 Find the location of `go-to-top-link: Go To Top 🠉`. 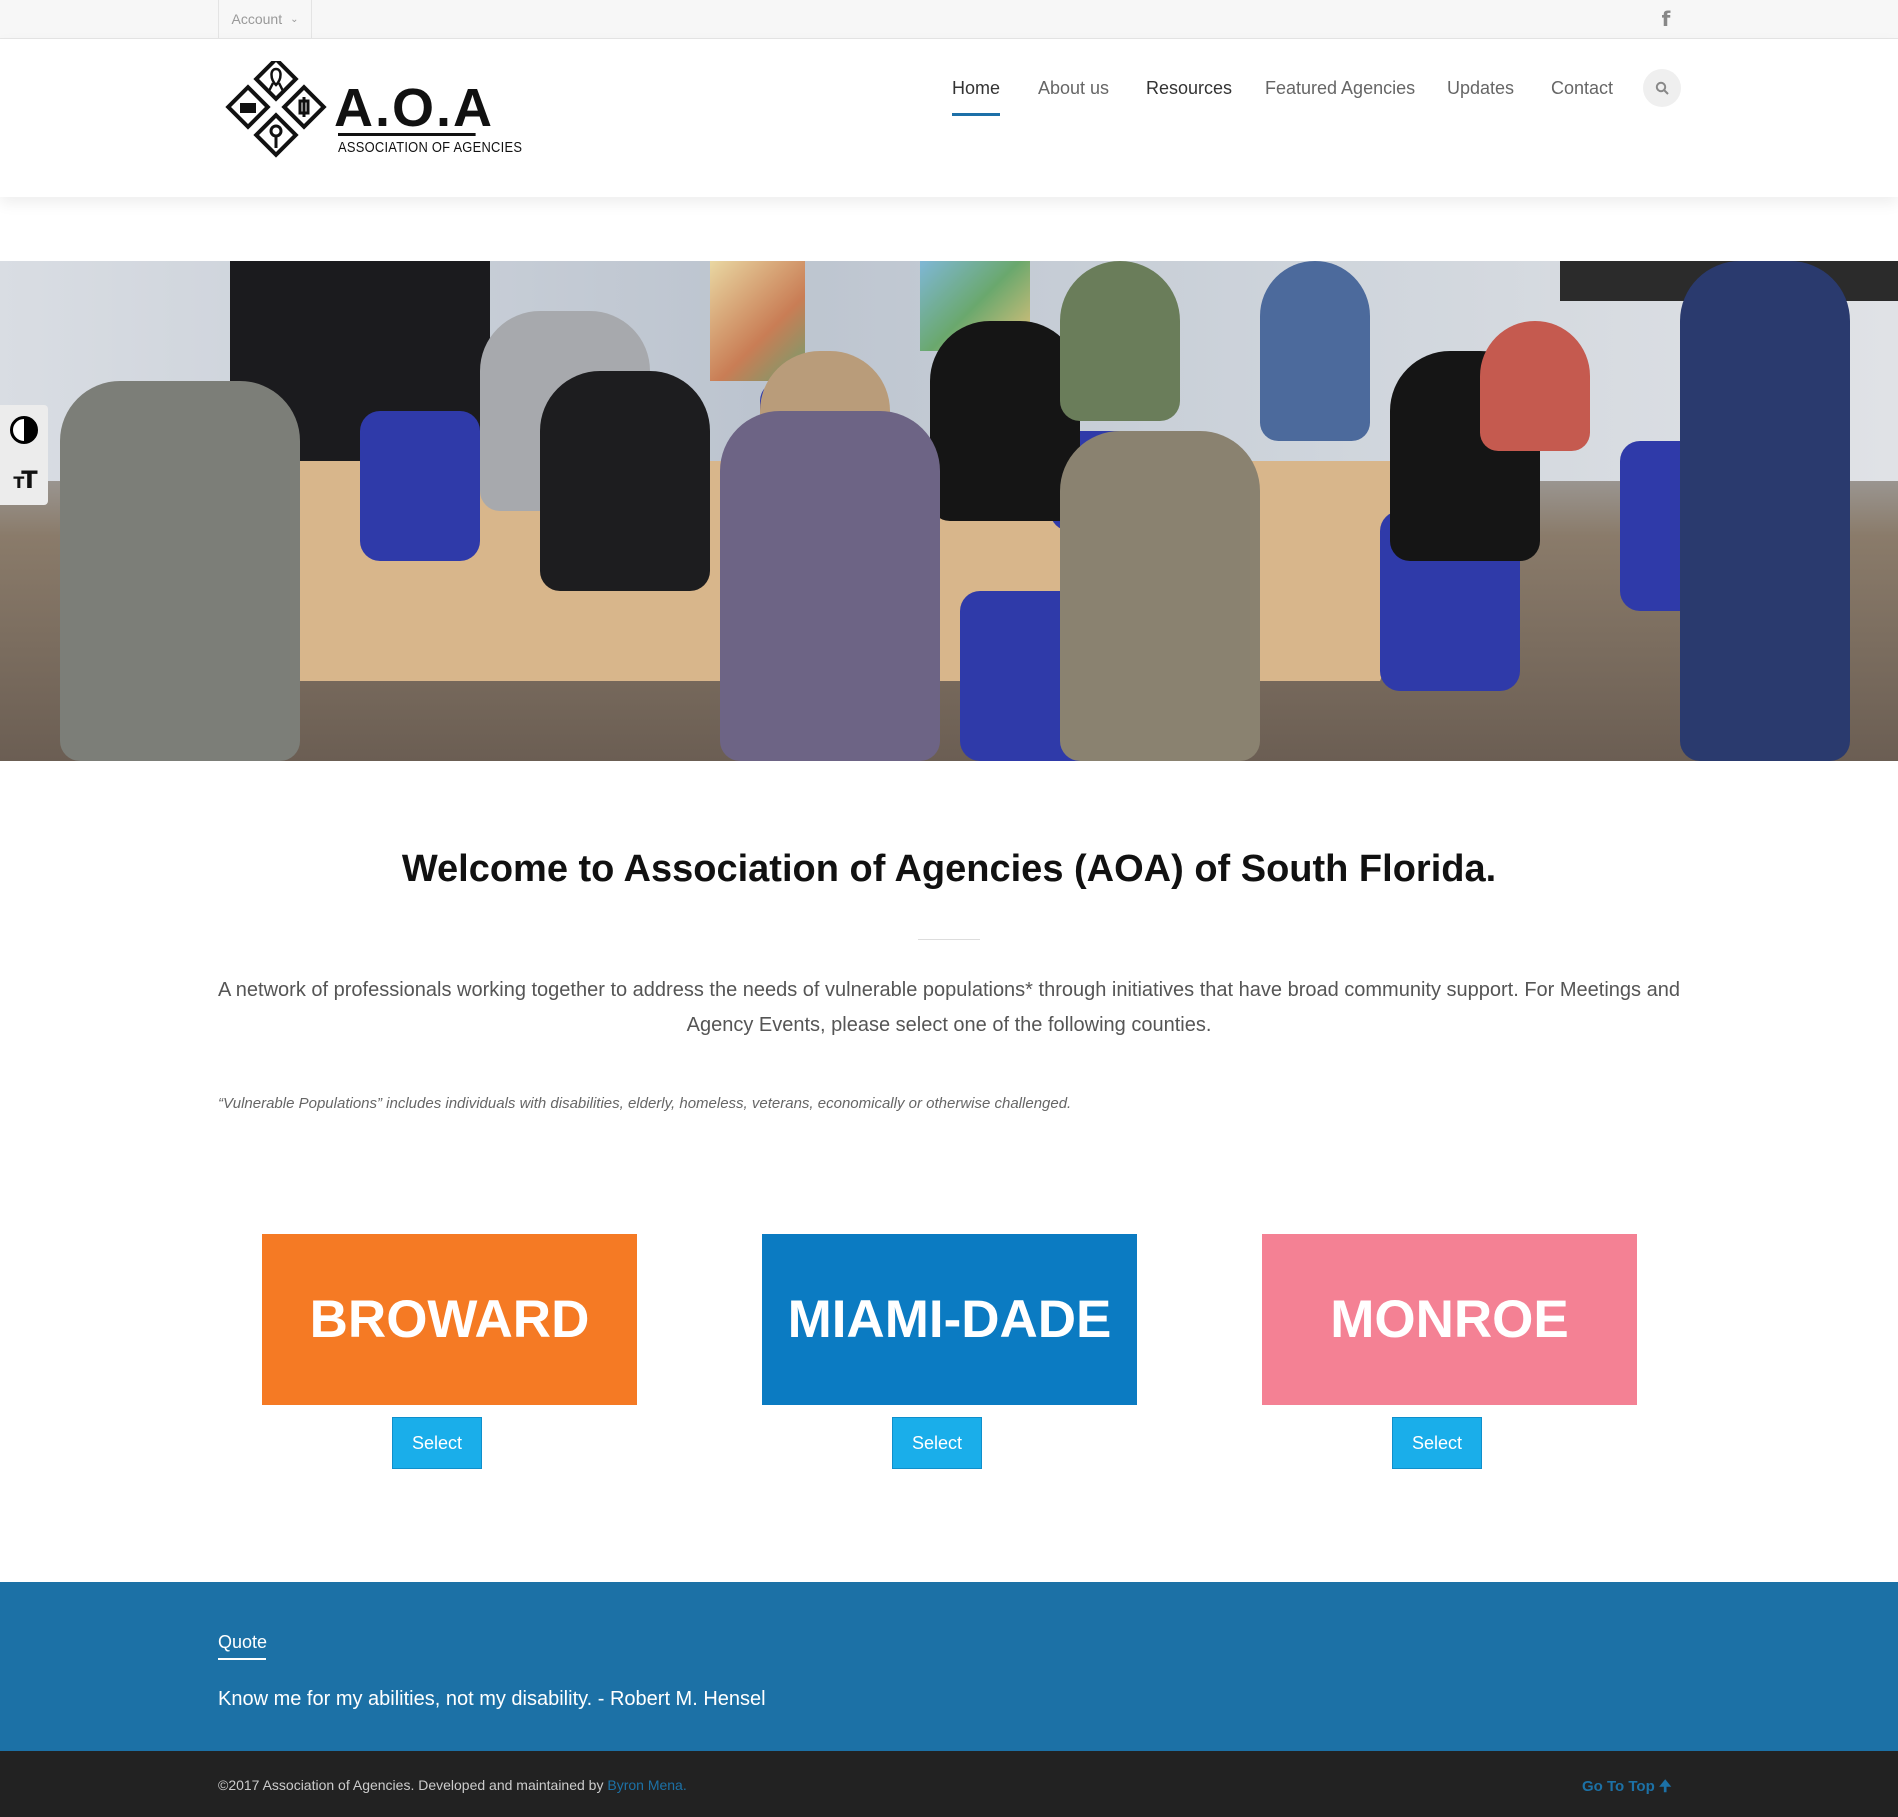

go-to-top-link: Go To Top 🠉 is located at coordinates (1626, 1788).